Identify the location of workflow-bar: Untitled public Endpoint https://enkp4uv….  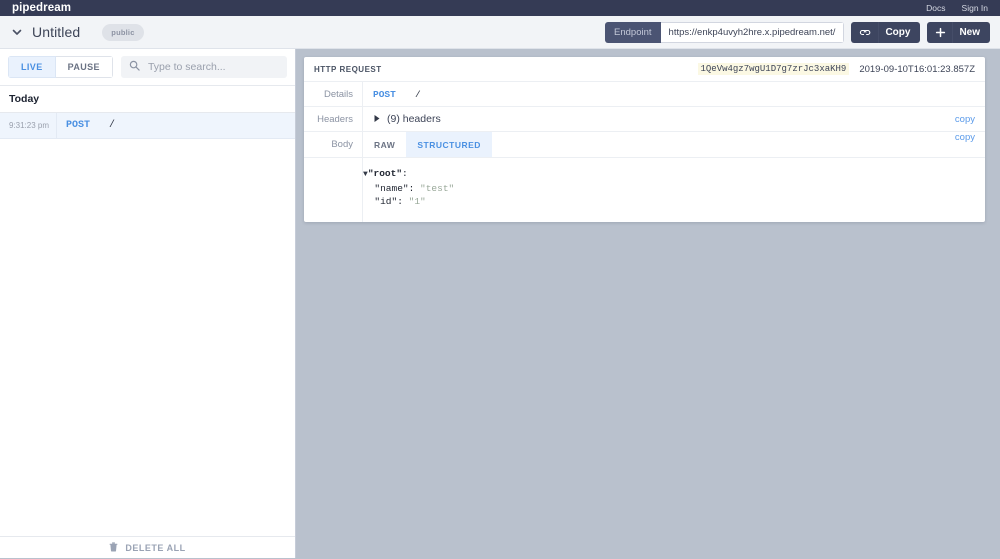
(500, 32).